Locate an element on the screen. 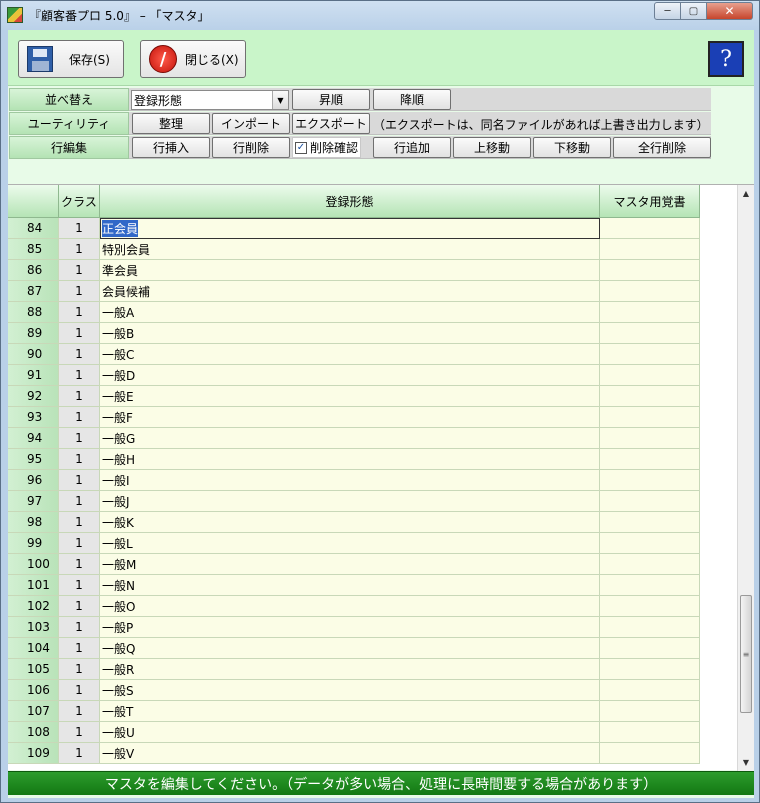  registration-type-cell: 特別会員 is located at coordinates (350, 249).